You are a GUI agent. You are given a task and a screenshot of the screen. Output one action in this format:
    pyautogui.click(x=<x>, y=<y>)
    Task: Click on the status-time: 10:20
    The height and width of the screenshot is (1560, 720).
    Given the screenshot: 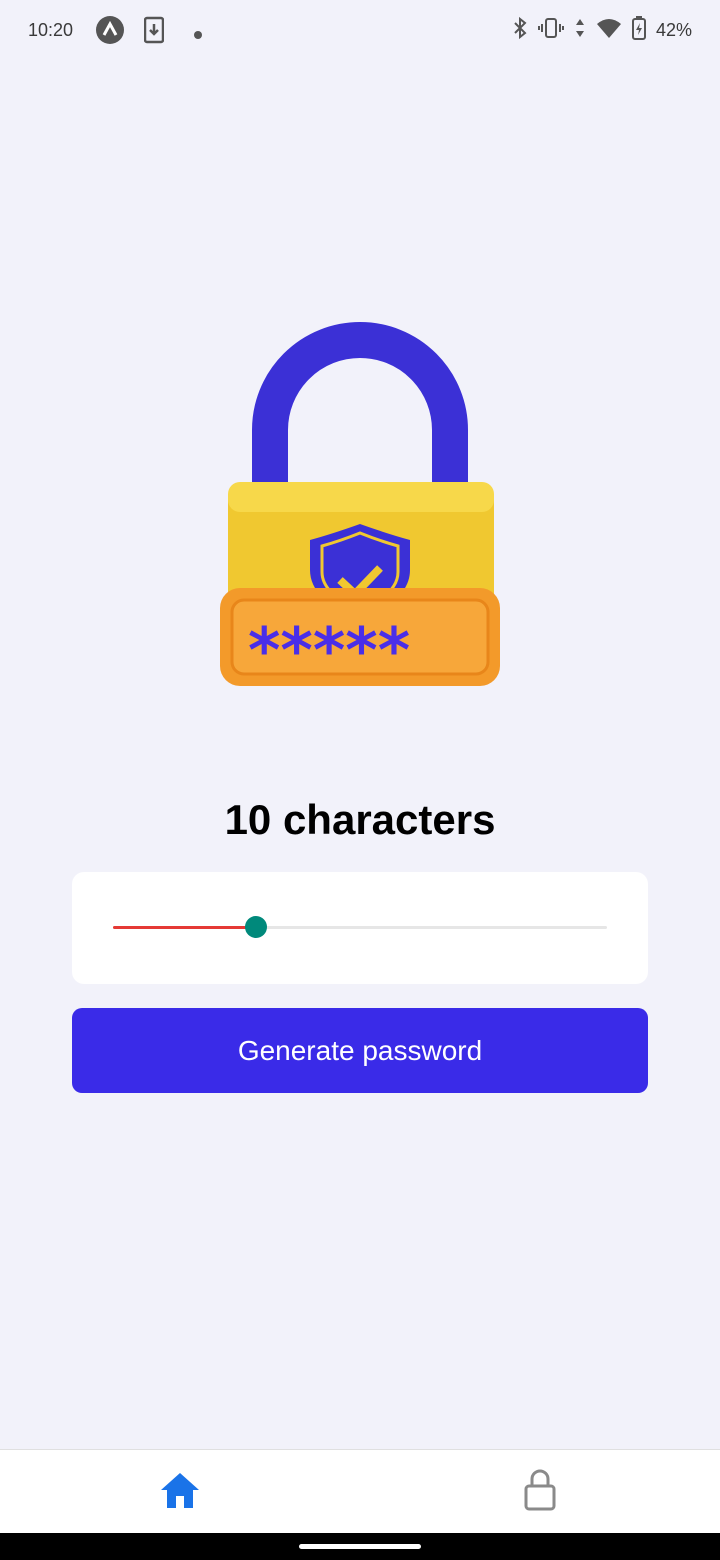 What is the action you would take?
    pyautogui.click(x=51, y=30)
    